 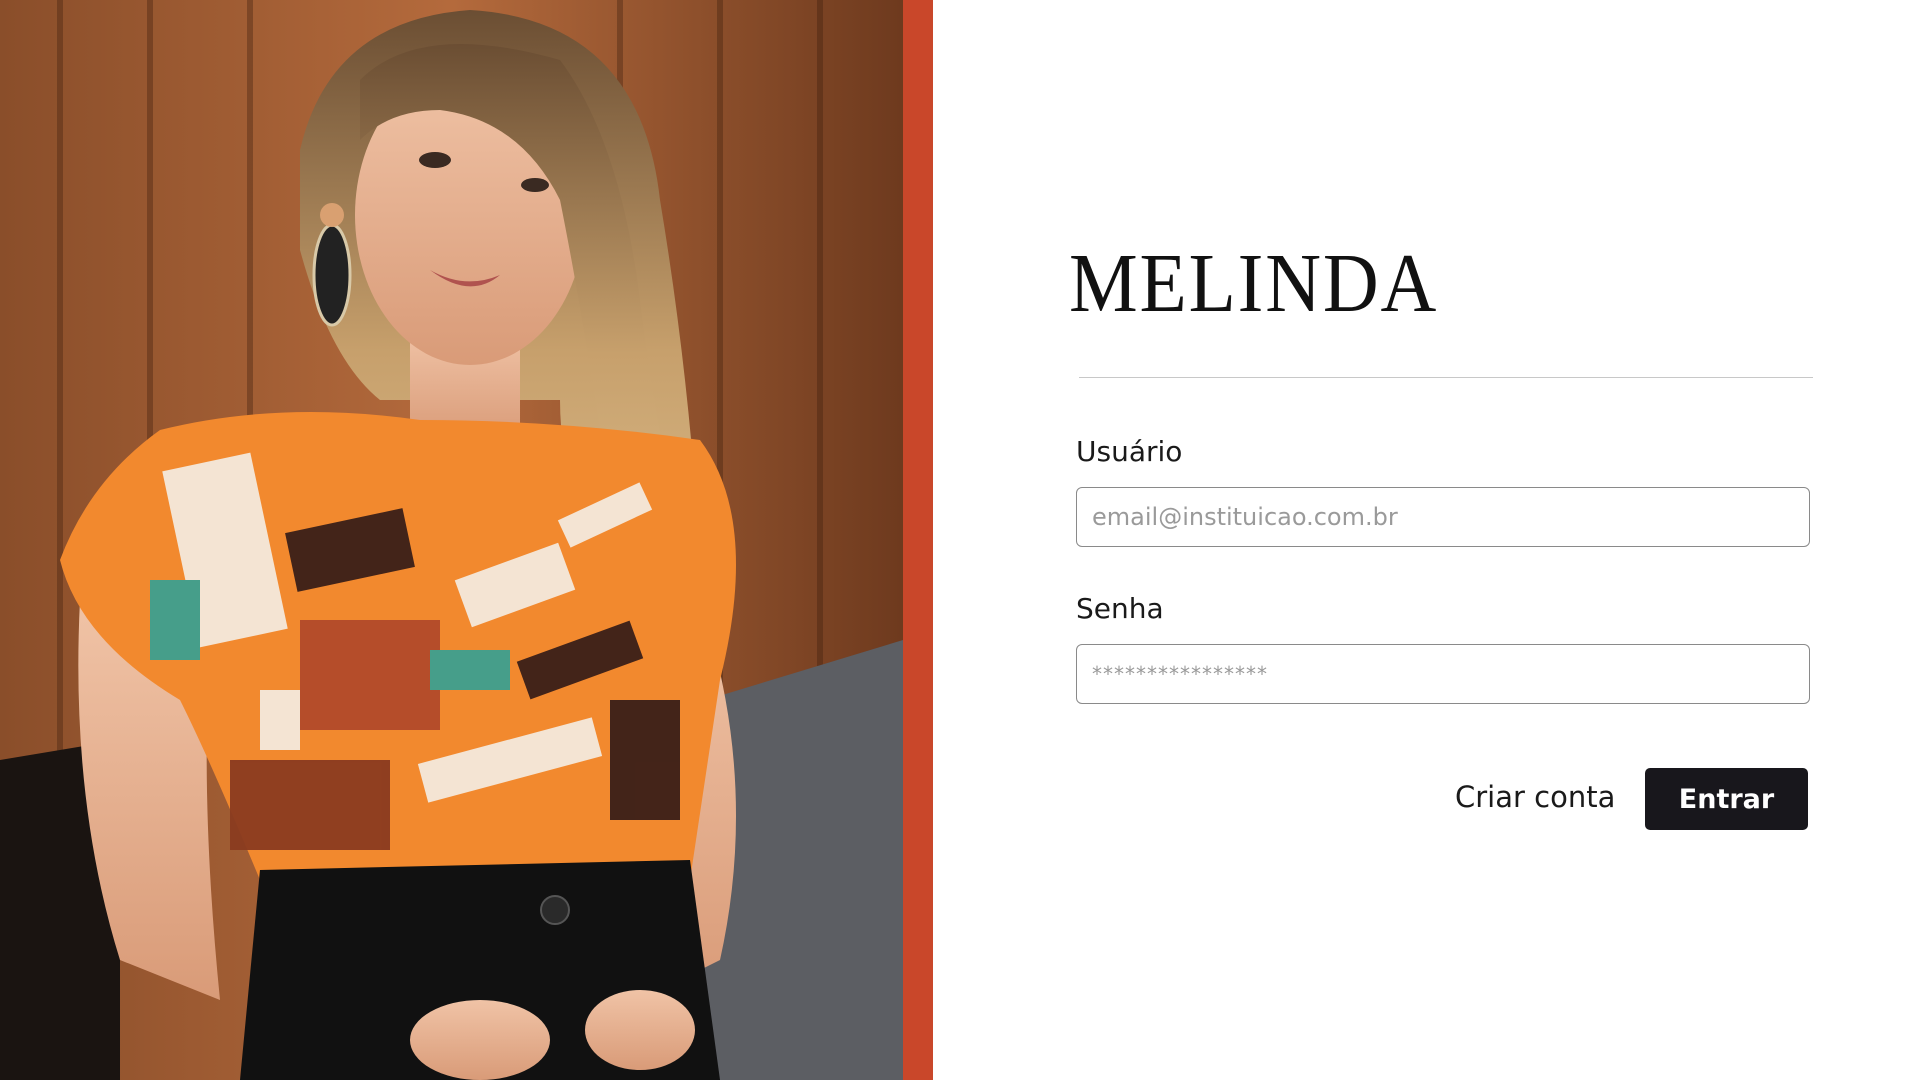 What do you see at coordinates (1726, 799) in the screenshot?
I see `login-button: Entrar` at bounding box center [1726, 799].